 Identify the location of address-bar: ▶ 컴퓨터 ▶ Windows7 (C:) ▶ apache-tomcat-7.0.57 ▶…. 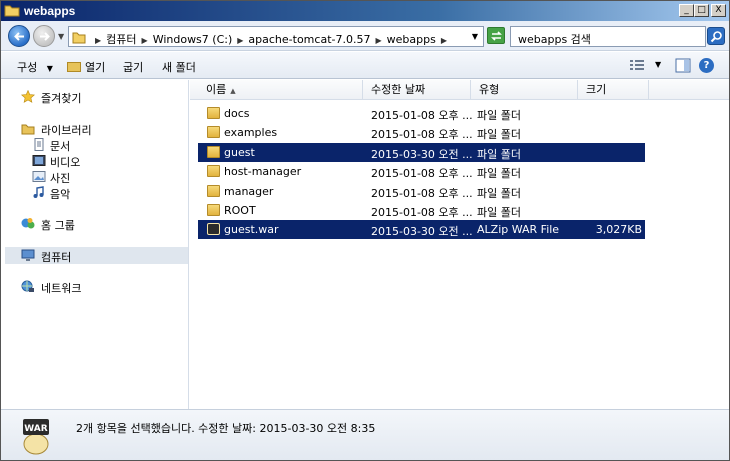
(276, 36).